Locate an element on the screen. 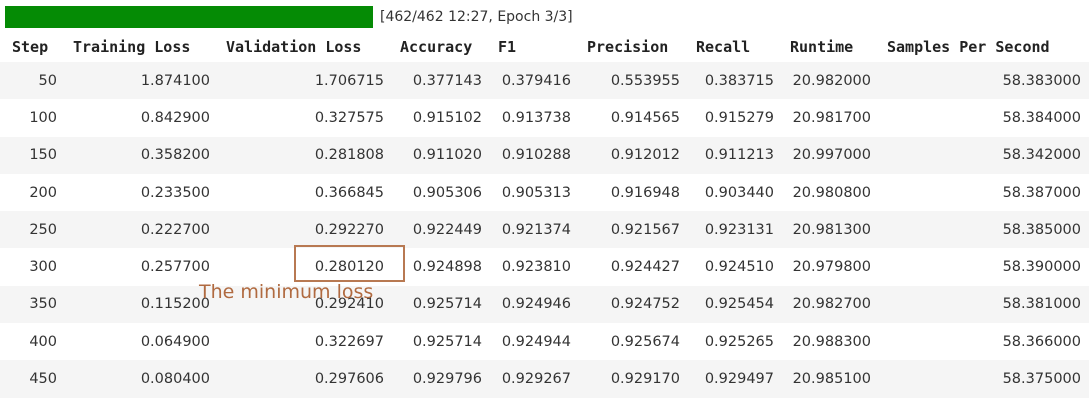 The height and width of the screenshot is (401, 1089). table-cell: 0.327575 is located at coordinates (305, 118).